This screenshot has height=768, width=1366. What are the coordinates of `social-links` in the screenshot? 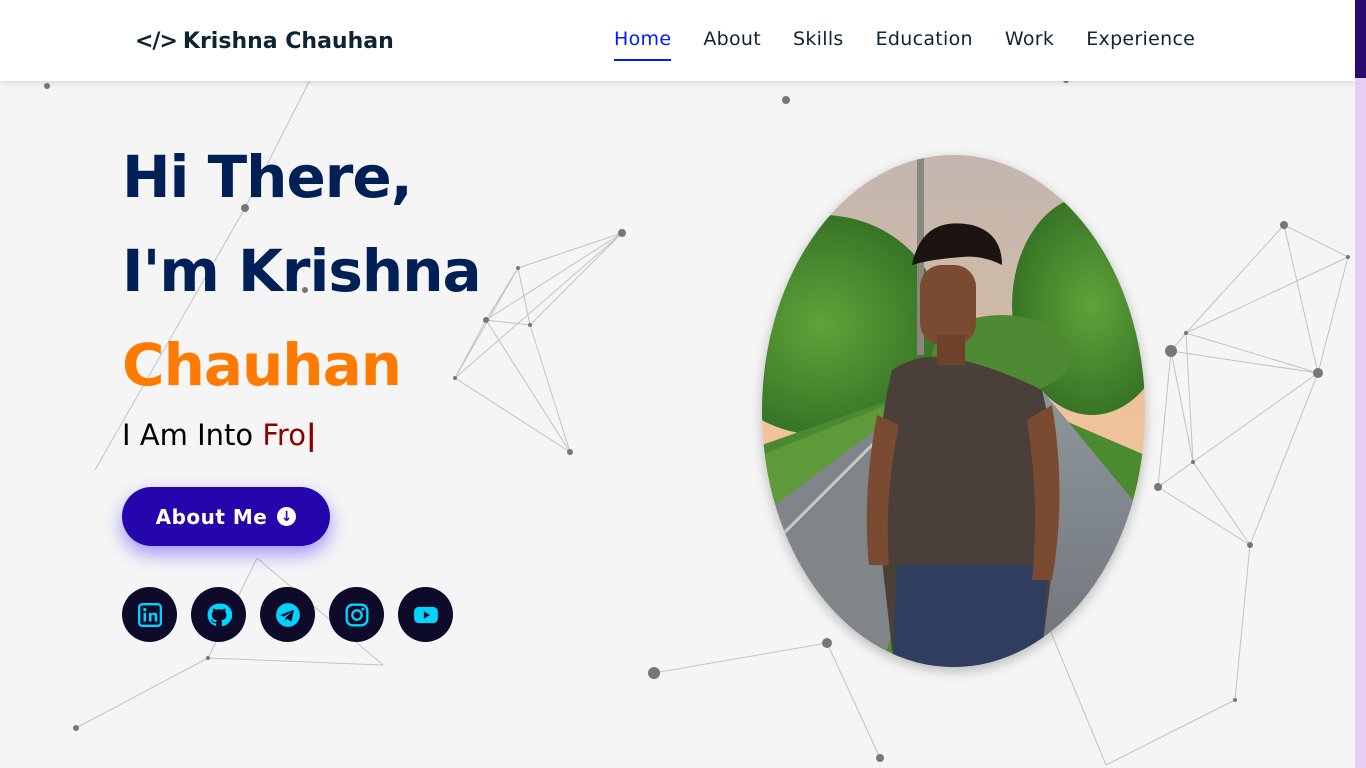 It's located at (287, 614).